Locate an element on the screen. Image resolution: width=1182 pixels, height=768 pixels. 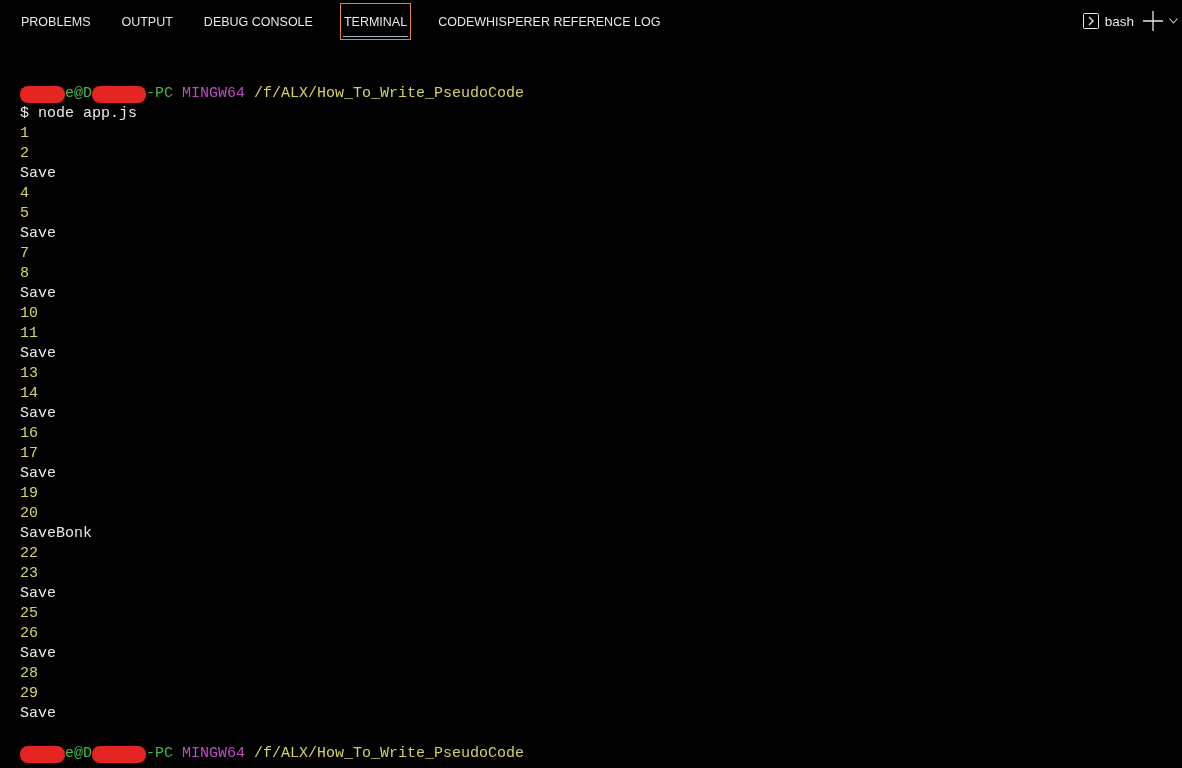
output-number: 26 is located at coordinates (29, 634).